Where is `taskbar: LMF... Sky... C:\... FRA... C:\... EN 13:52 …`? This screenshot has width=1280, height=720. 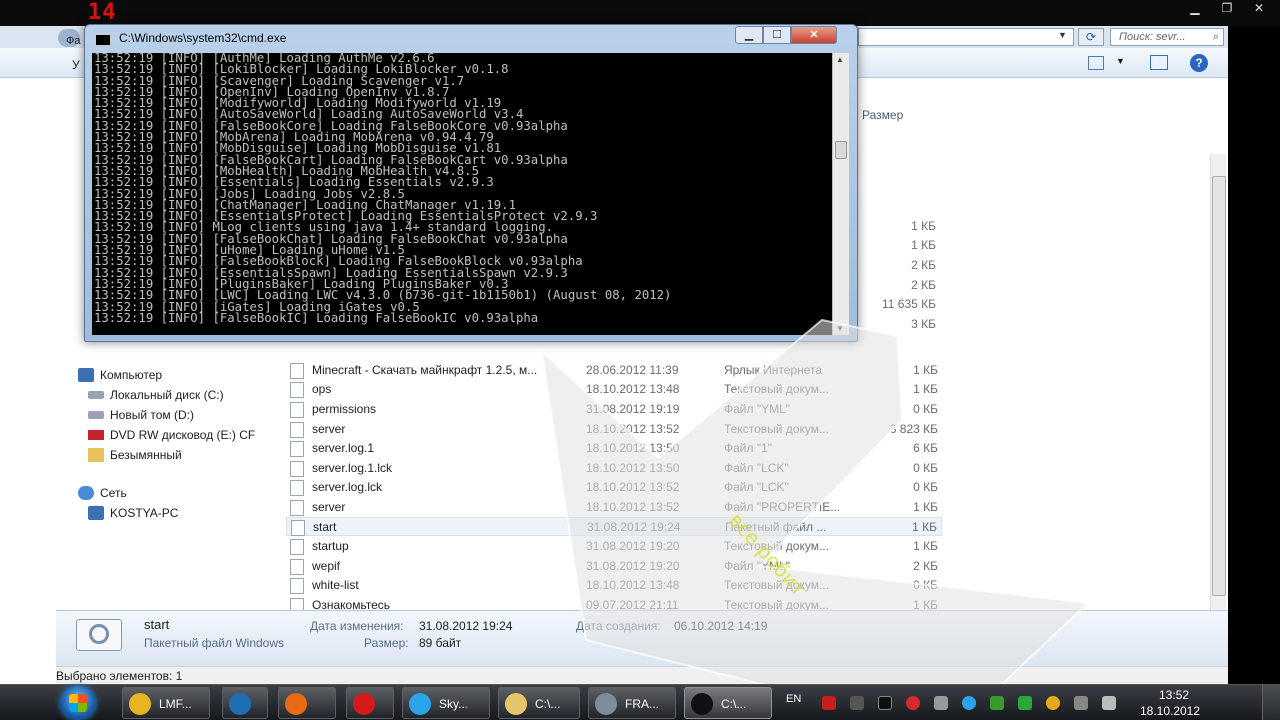
taskbar: LMF... Sky... C:\... FRA... C:\... EN 13:52 … is located at coordinates (640, 702).